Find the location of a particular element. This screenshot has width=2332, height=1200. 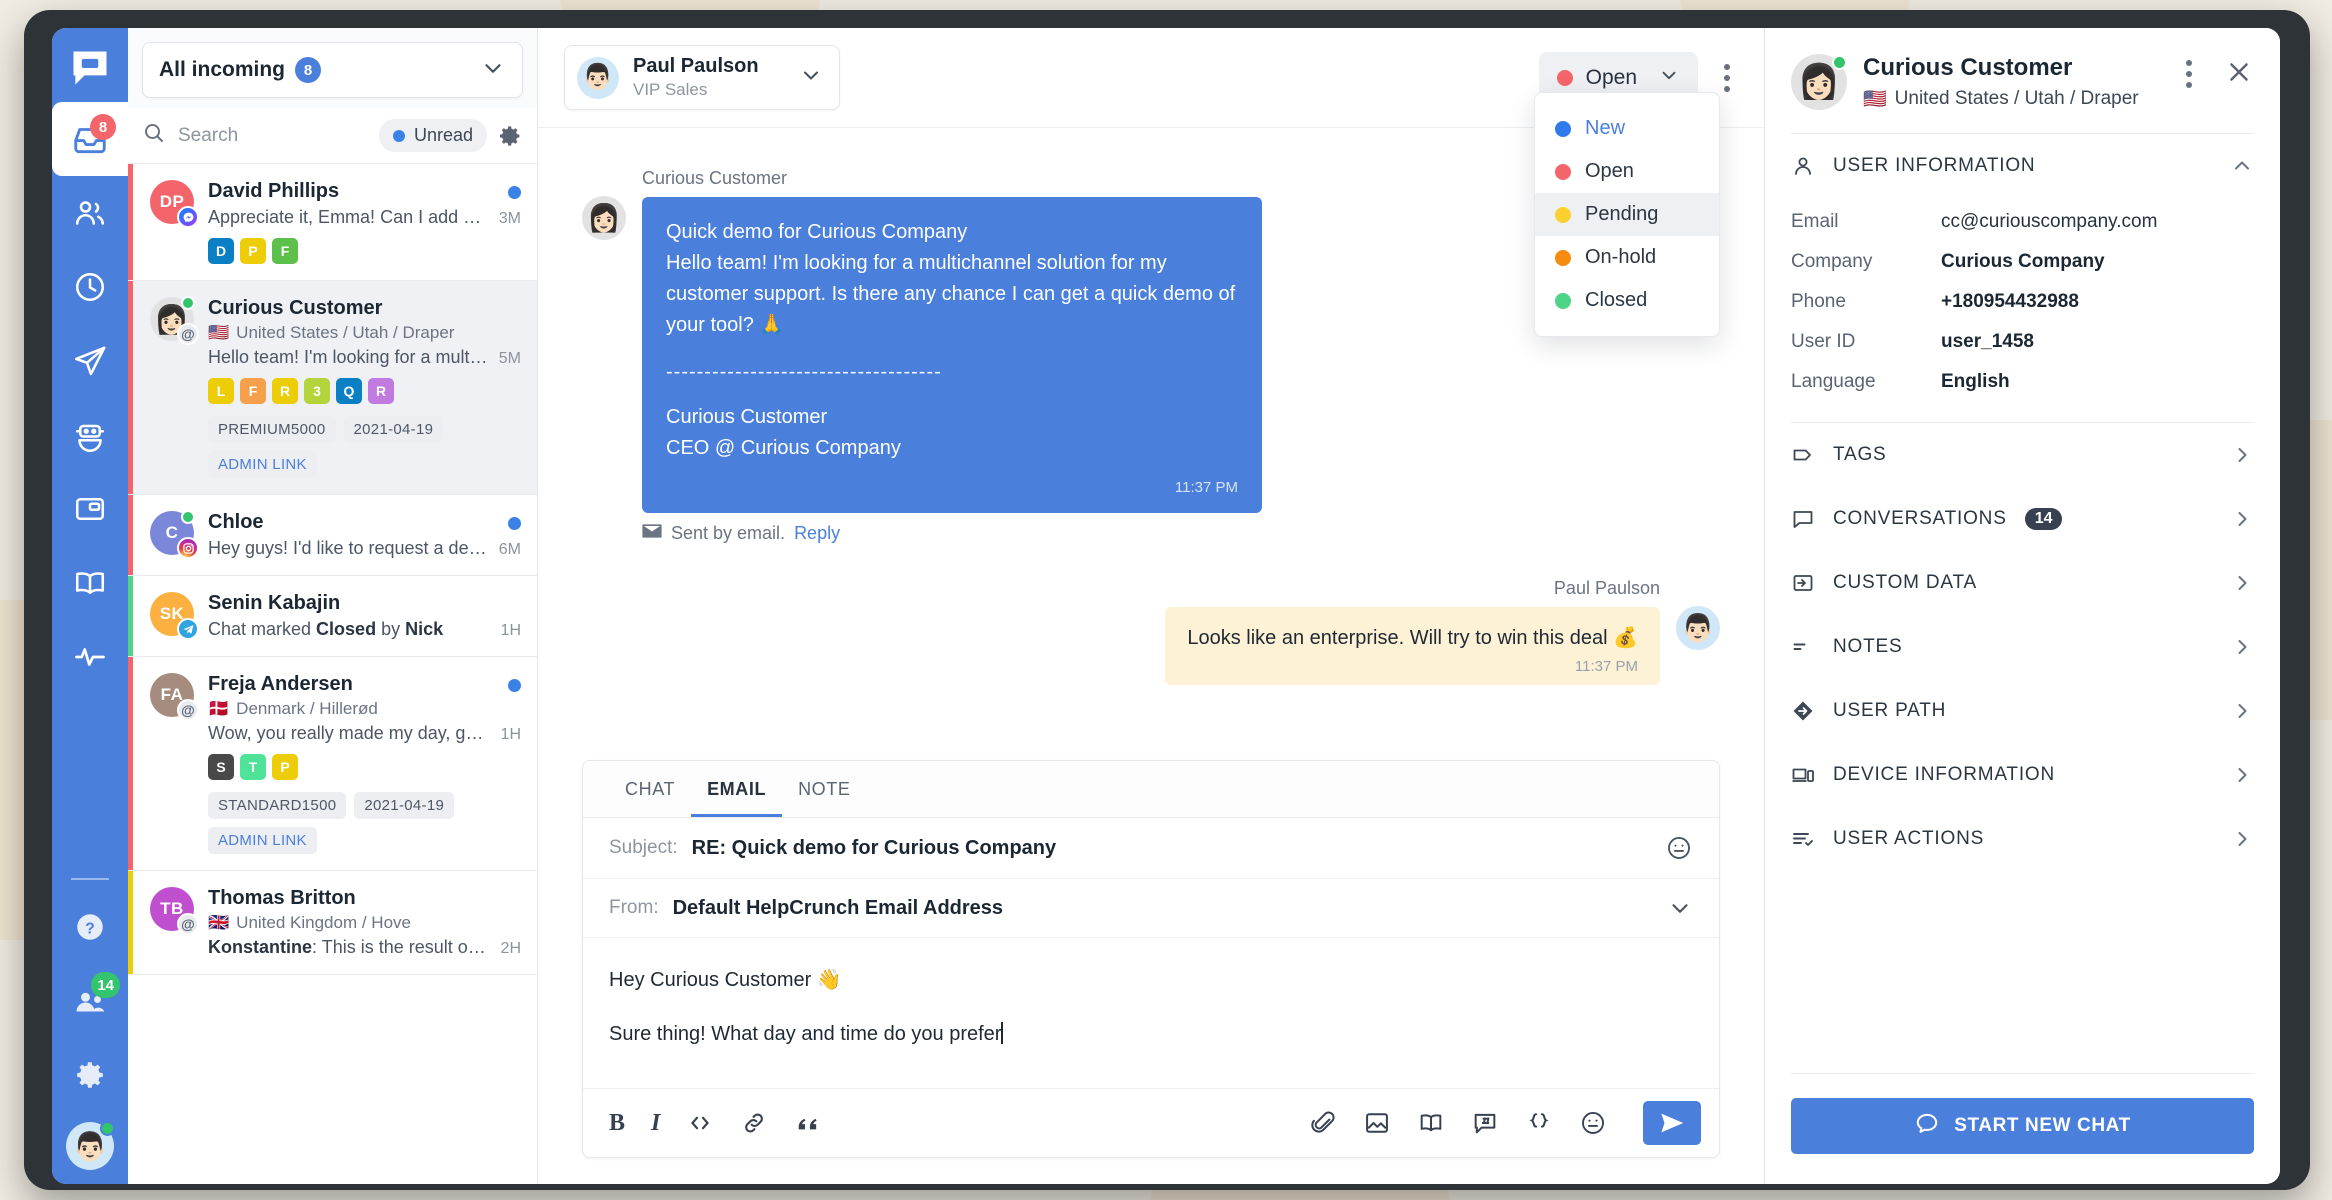

assignee-selector: 👨🏻 Paul Paulson VIP Sales is located at coordinates (702, 77).